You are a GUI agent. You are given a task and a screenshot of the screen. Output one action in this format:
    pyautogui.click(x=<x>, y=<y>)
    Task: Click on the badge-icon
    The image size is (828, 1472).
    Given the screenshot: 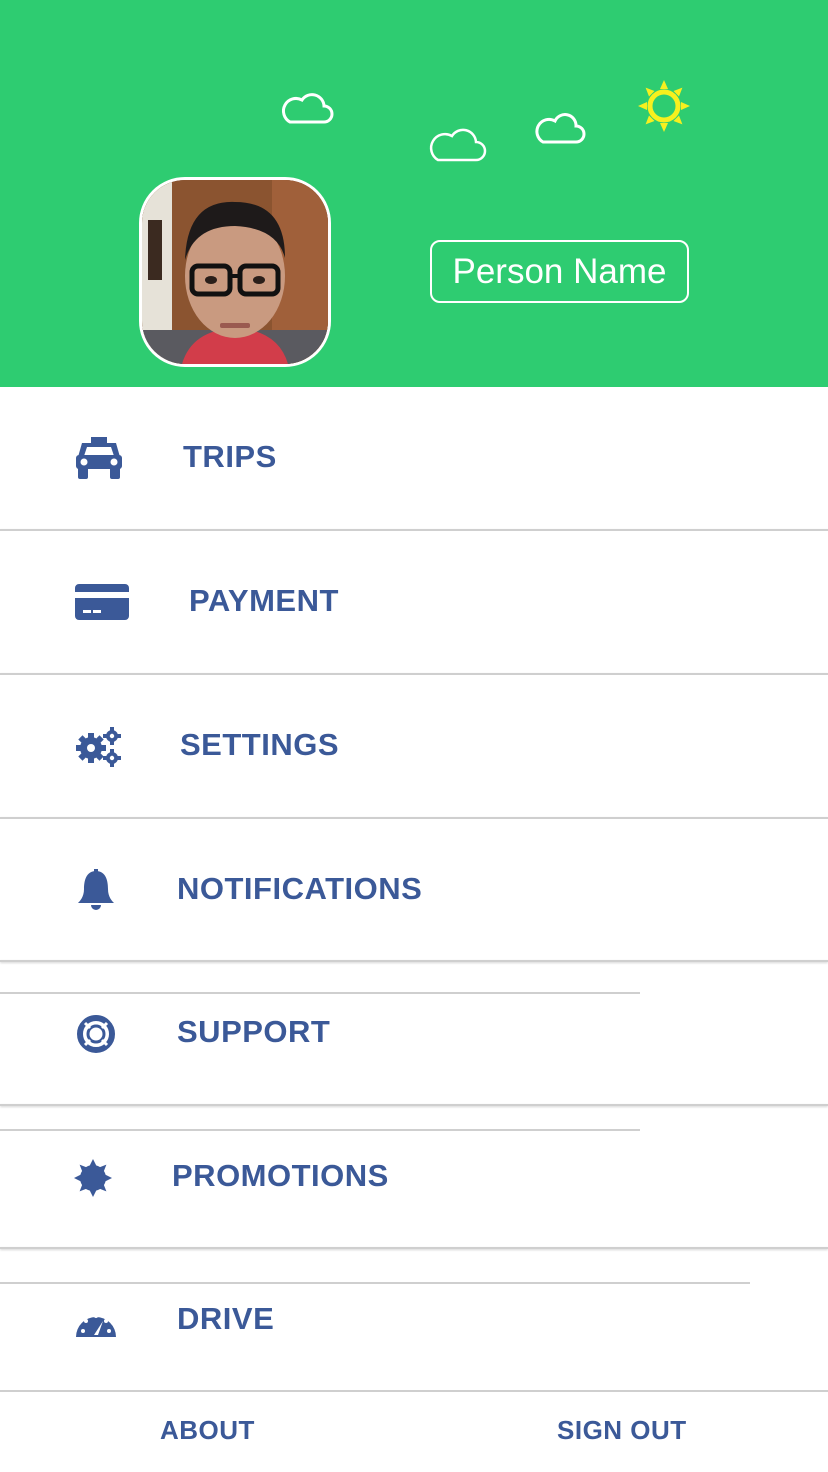 What is the action you would take?
    pyautogui.click(x=93, y=1178)
    